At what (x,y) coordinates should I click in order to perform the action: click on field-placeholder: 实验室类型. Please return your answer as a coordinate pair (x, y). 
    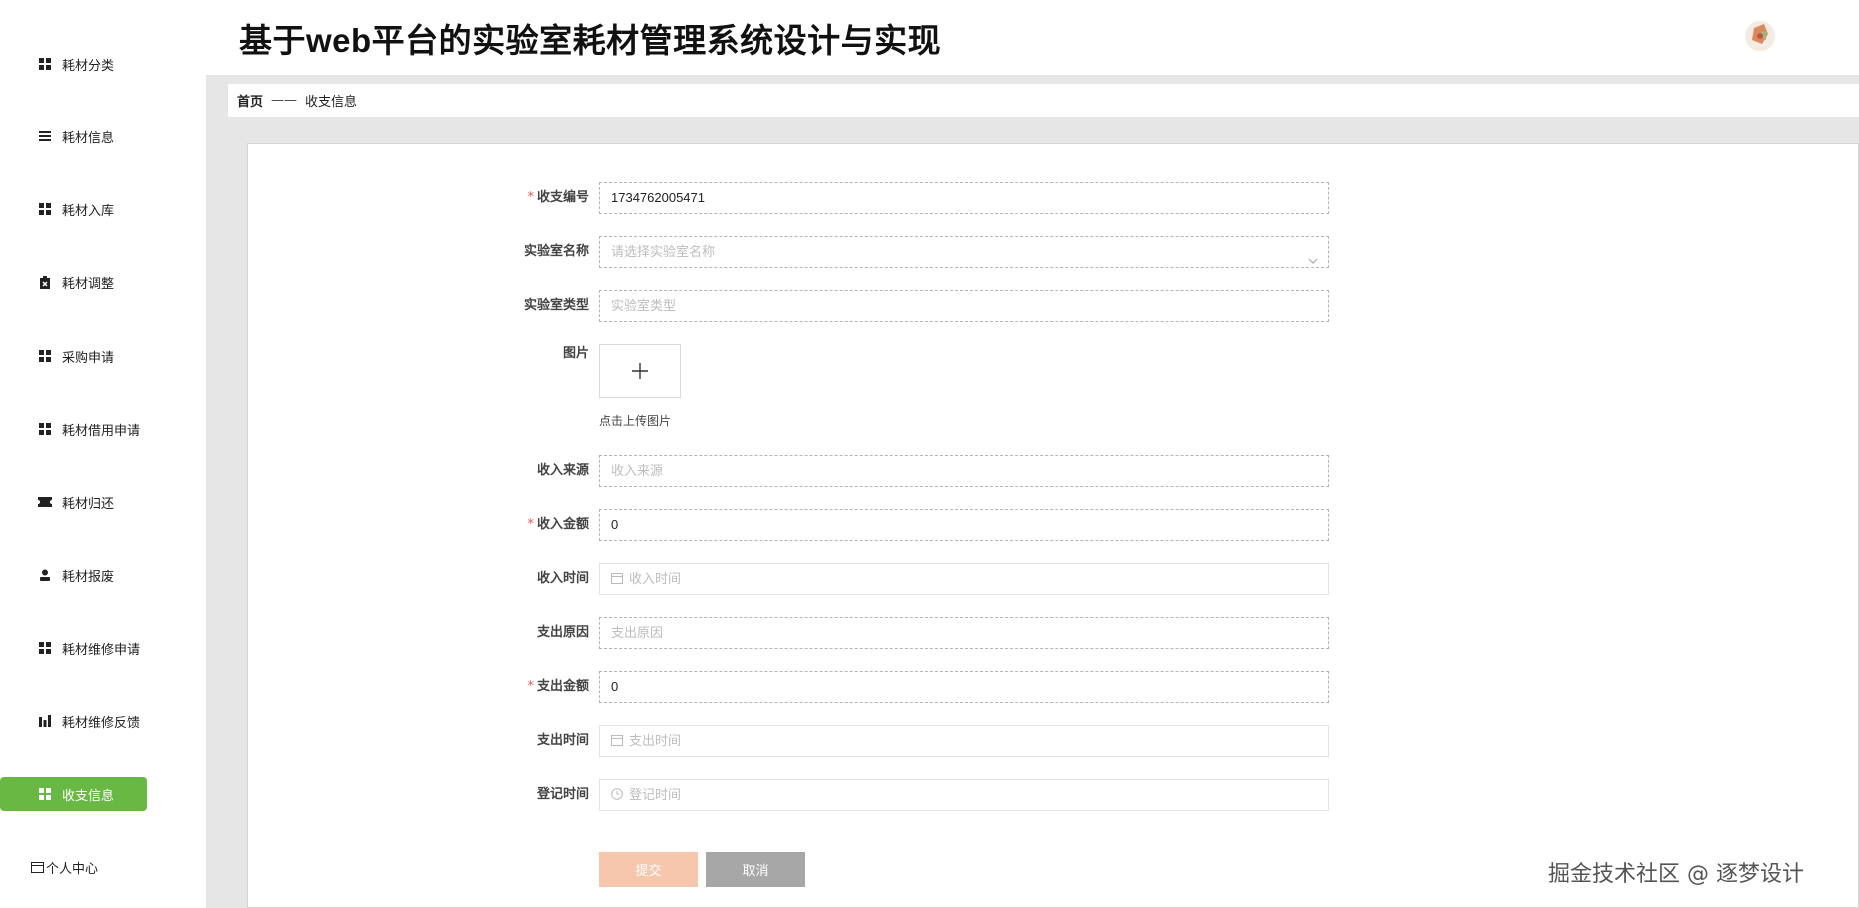
    Looking at the image, I should click on (644, 305).